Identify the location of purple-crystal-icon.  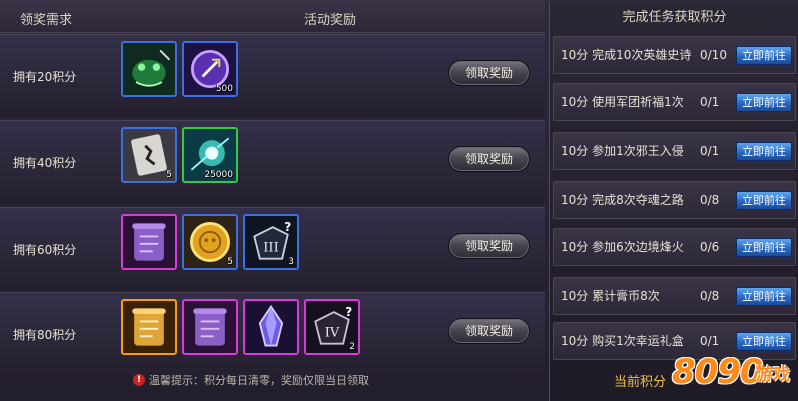
(271, 327).